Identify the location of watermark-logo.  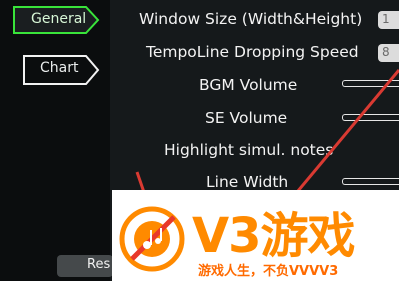
(152, 239).